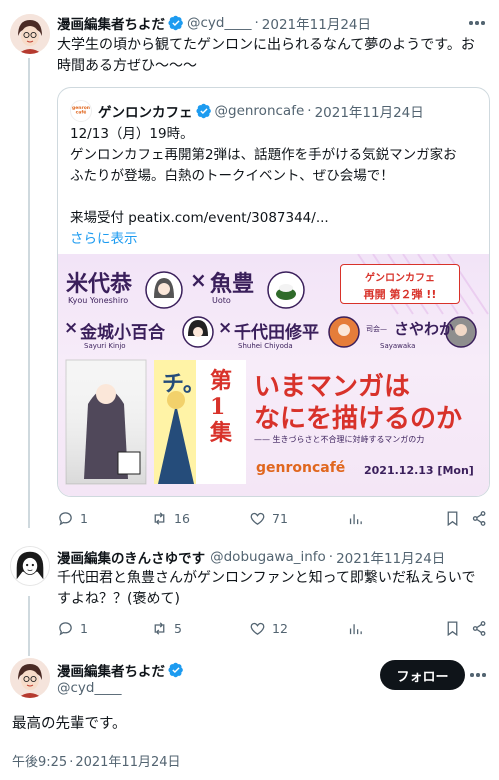 Image resolution: width=499 pixels, height=780 pixels. I want to click on retweet-count: 16, so click(182, 518).